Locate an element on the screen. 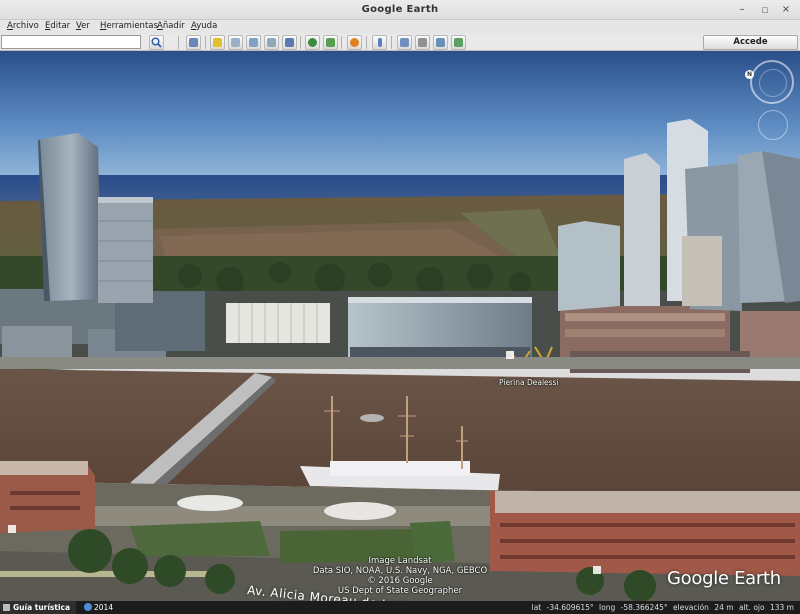 This screenshot has width=800, height=614. planet-switch-button is located at coordinates (354, 42).